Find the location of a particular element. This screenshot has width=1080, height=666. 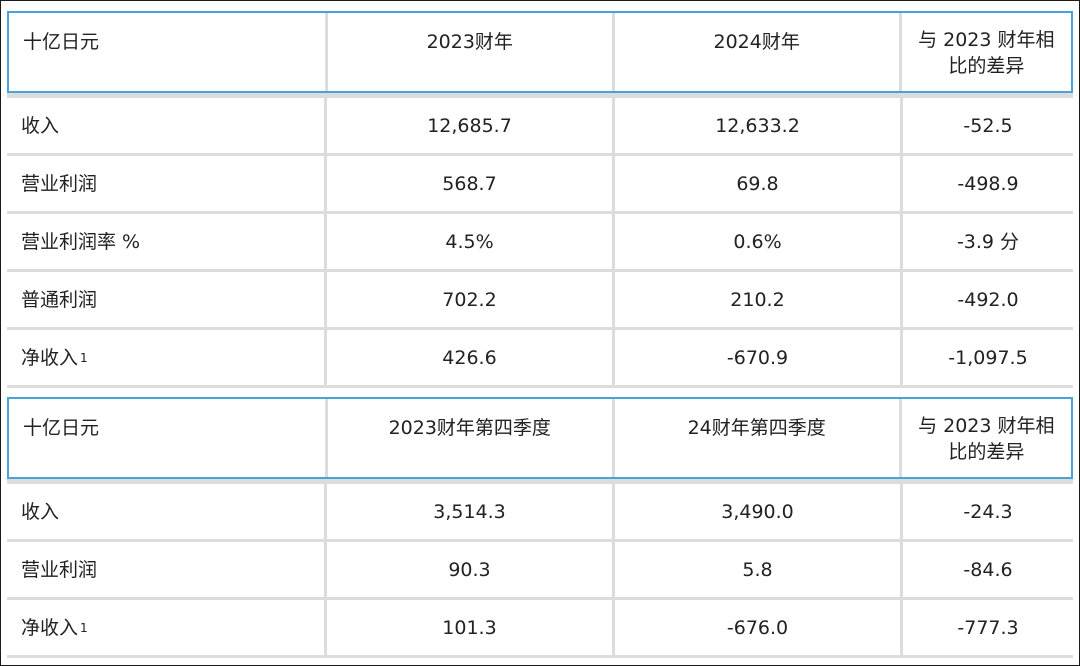

value-fy2023: 426.6 is located at coordinates (471, 359).